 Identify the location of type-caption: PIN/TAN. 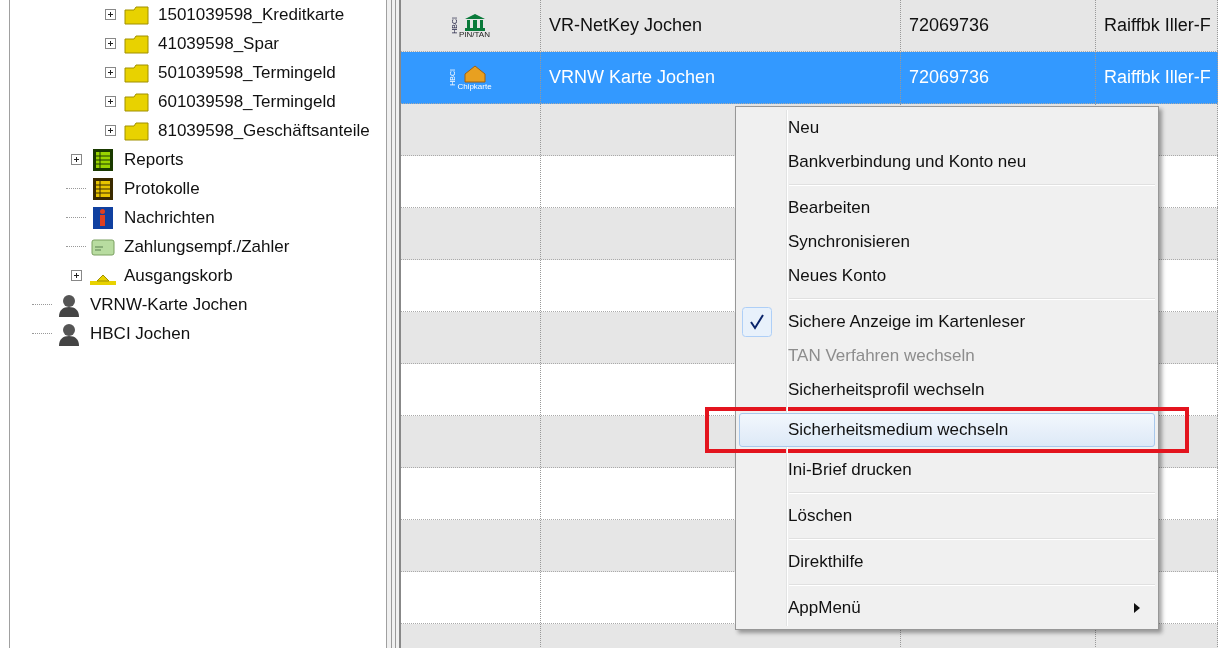
(474, 34).